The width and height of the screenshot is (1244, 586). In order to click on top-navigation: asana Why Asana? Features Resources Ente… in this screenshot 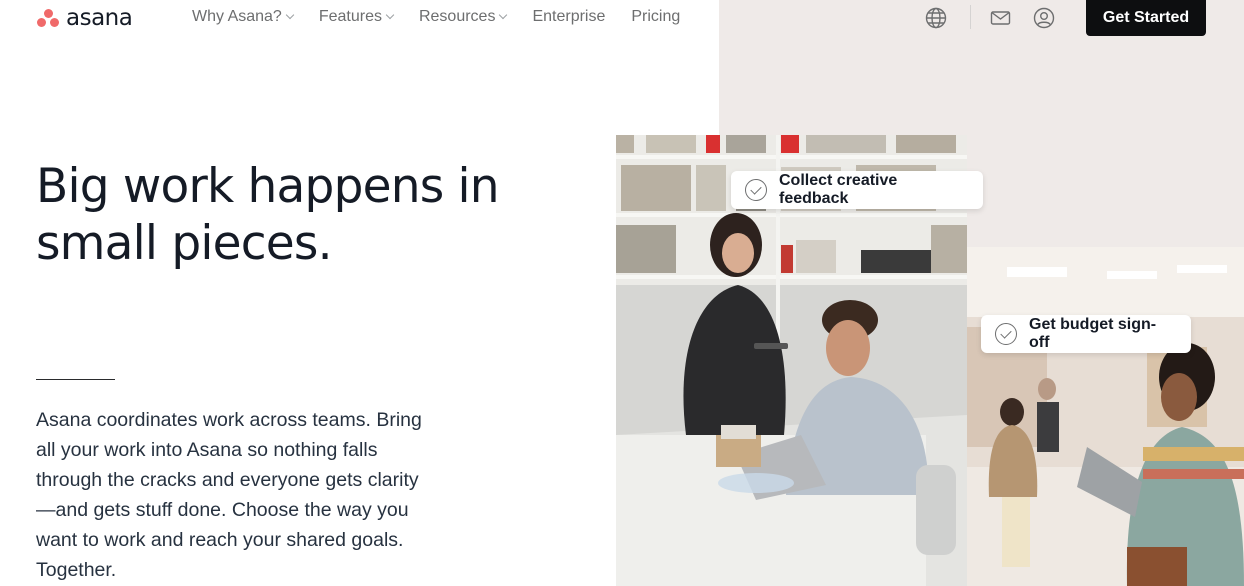, I will do `click(622, 20)`.